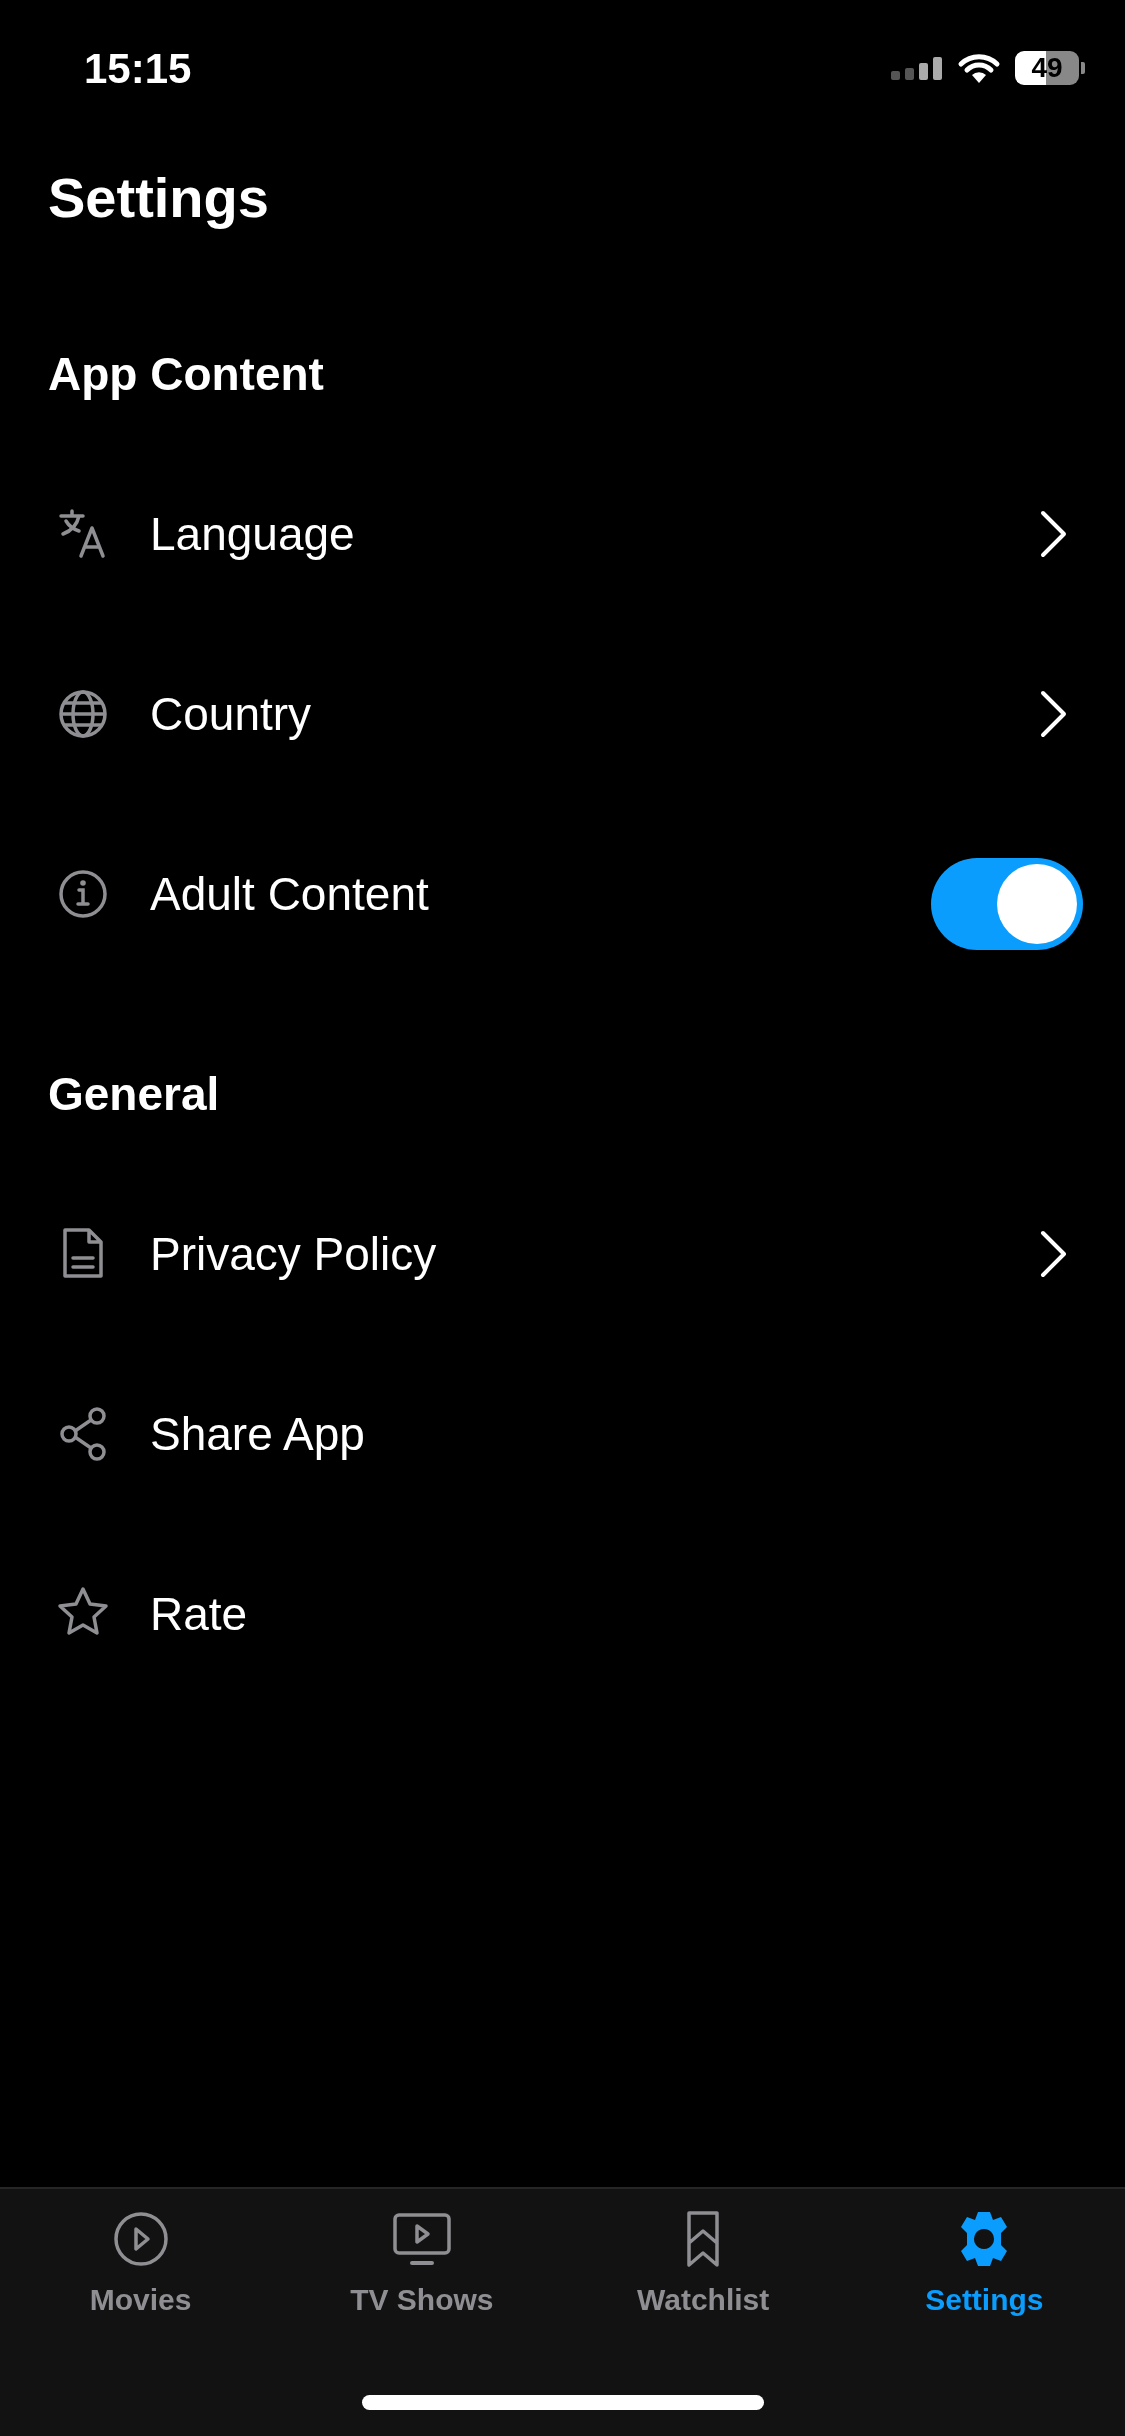 This screenshot has width=1125, height=2436. I want to click on settings-row: Rate, so click(562, 1614).